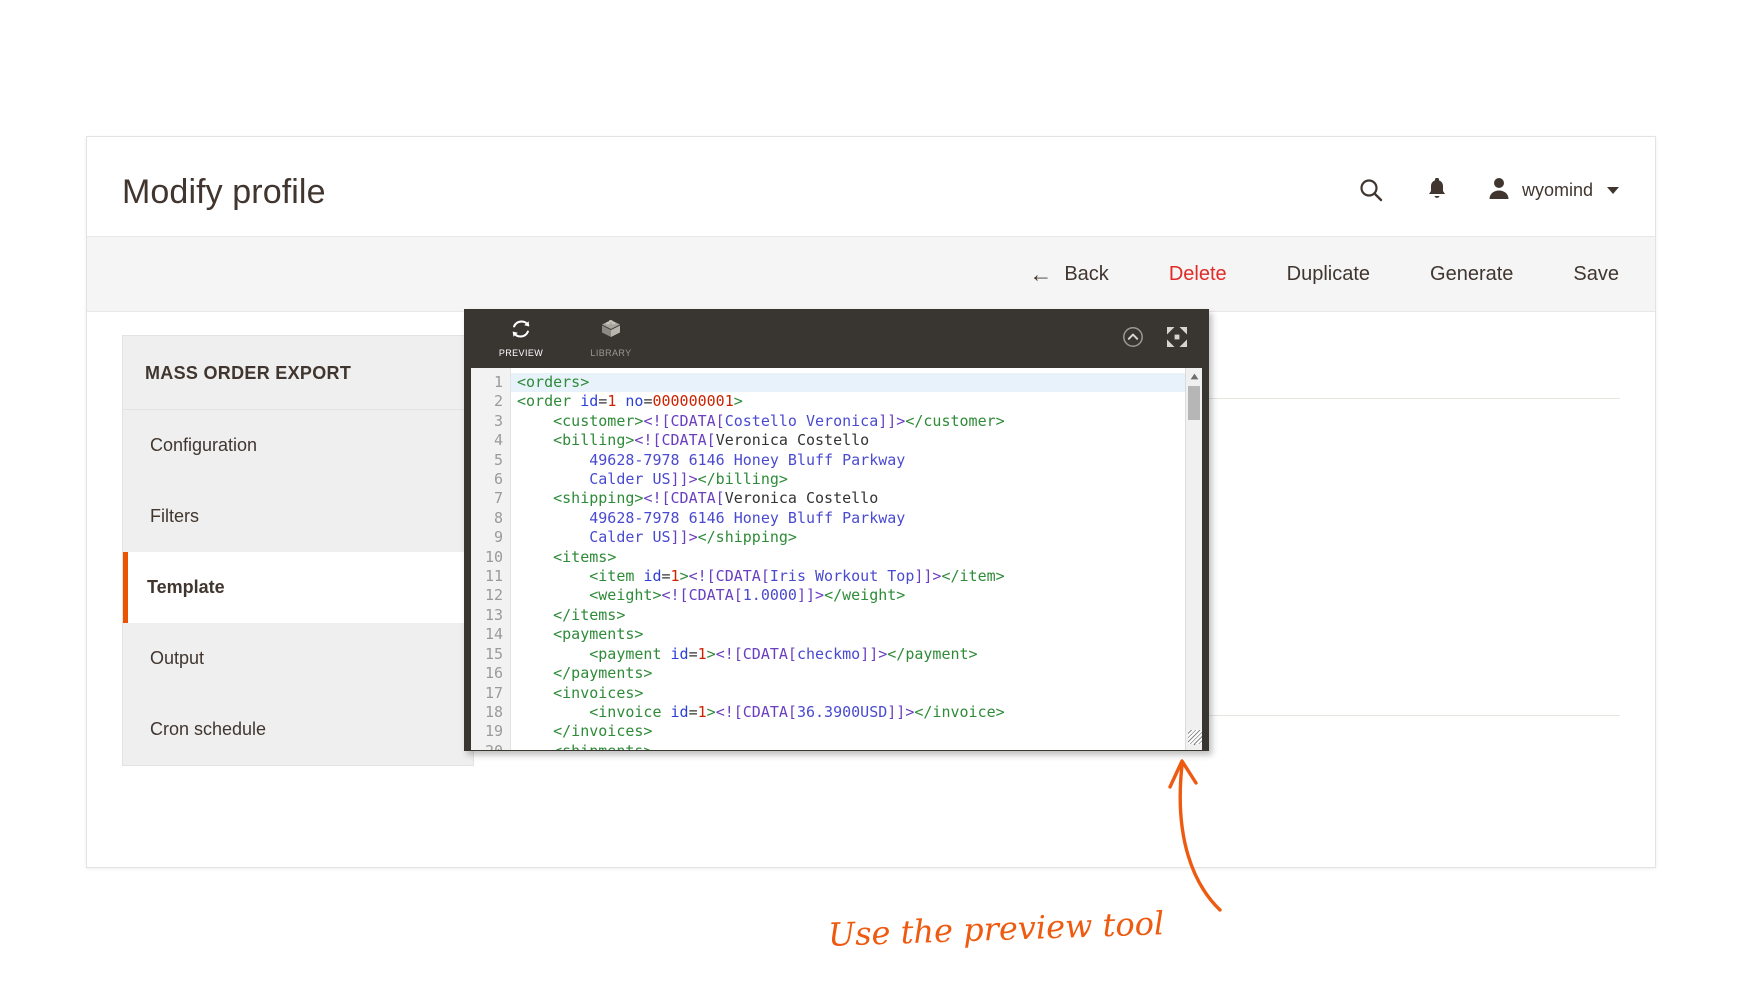 The image size is (1740, 1000). I want to click on generate-button: Generate, so click(1471, 274).